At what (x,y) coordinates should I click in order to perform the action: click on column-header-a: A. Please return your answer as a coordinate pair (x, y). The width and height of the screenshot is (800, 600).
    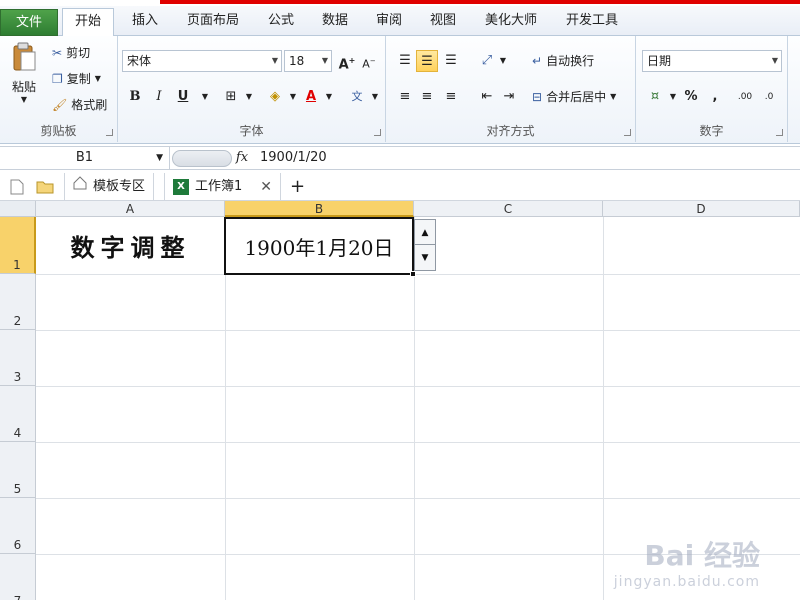
    Looking at the image, I should click on (130, 209).